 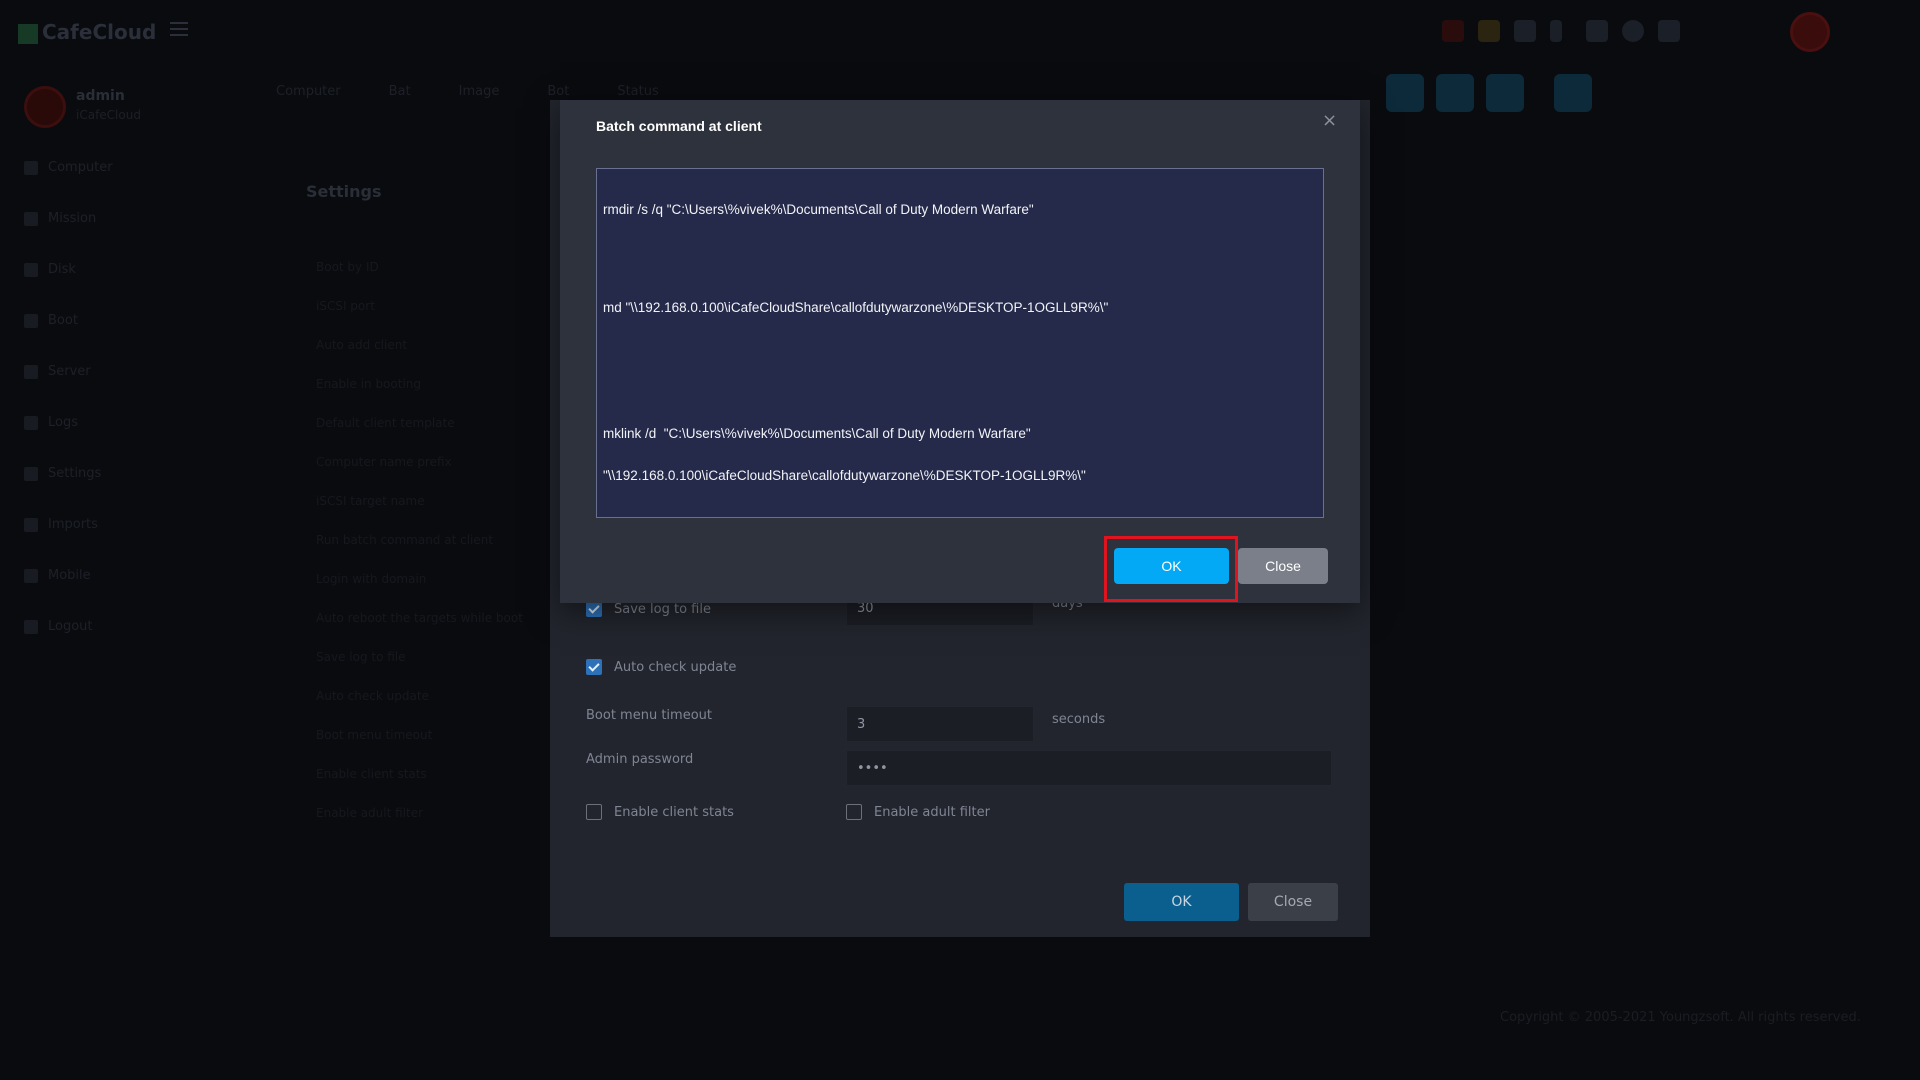 What do you see at coordinates (31, 320) in the screenshot?
I see `grid-icon` at bounding box center [31, 320].